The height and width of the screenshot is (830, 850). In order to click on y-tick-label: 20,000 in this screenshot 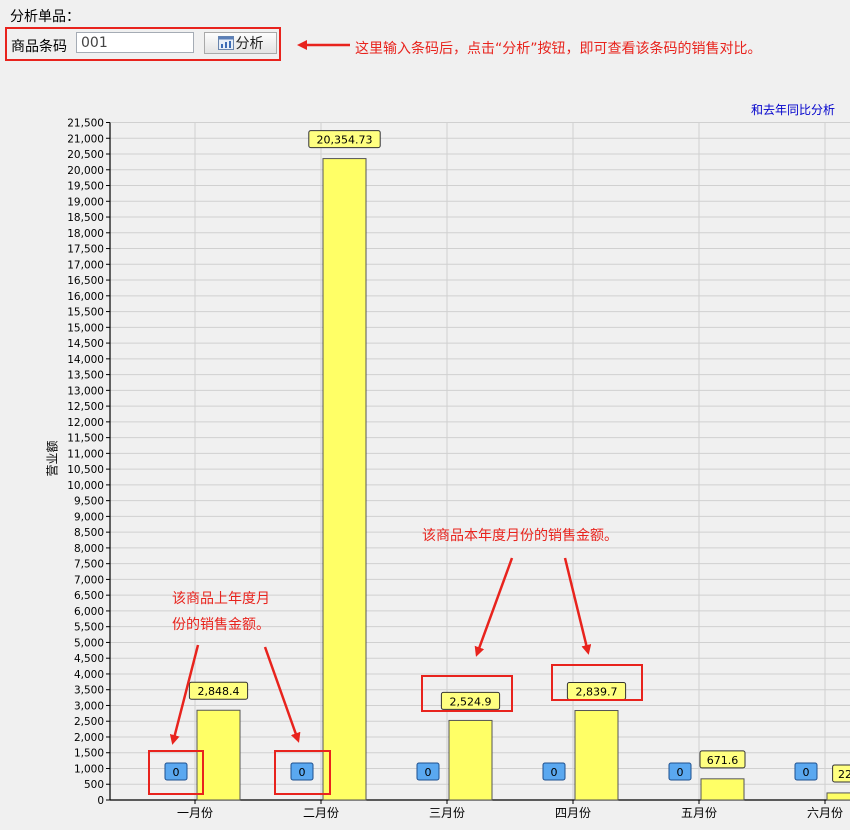, I will do `click(85, 171)`.